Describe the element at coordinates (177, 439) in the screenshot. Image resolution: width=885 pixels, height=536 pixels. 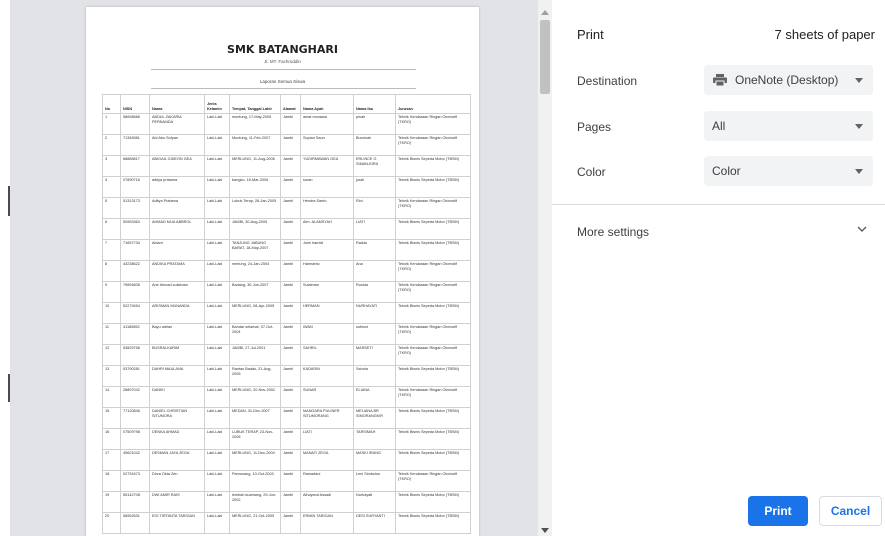
I see `table-cell: DENKA AHMAD` at that location.